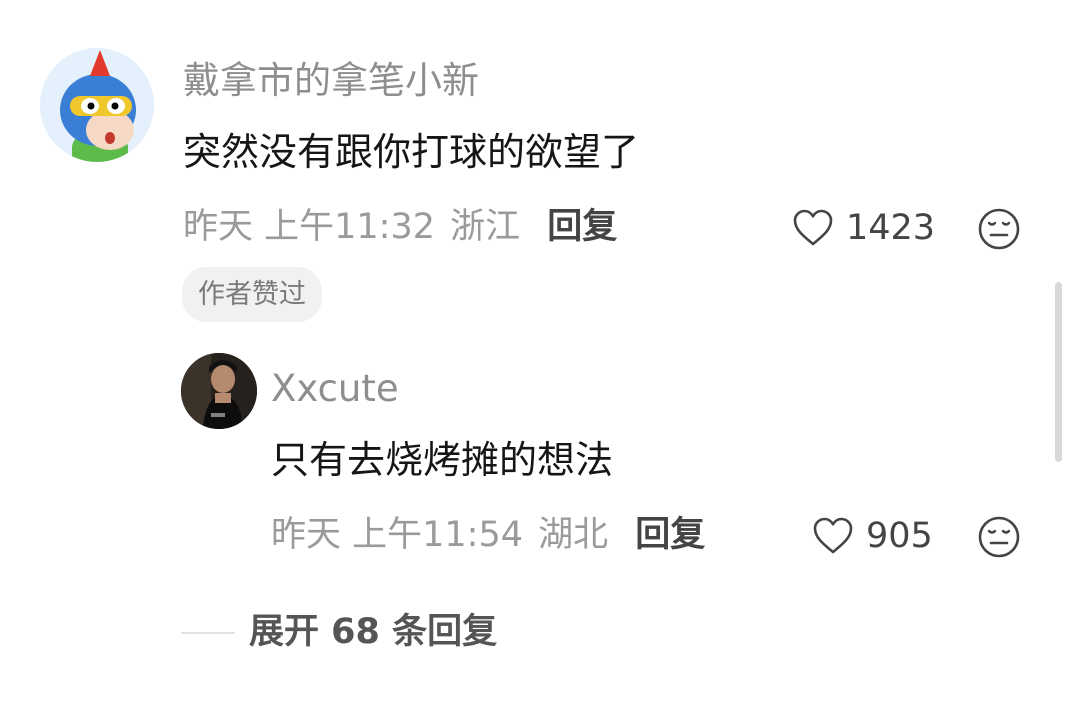 The image size is (1079, 704). I want to click on comment-like-count: 1423, so click(891, 227).